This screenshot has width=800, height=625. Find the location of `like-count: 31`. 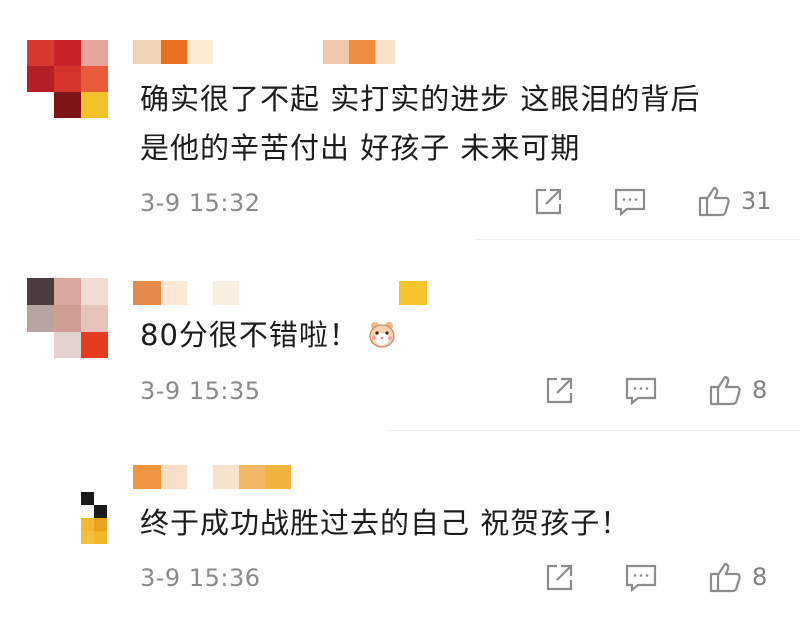

like-count: 31 is located at coordinates (756, 201).